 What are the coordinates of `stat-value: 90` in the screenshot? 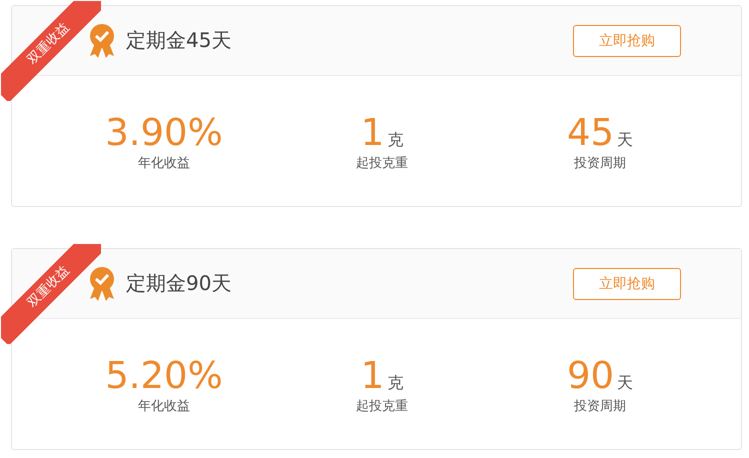 It's located at (590, 376).